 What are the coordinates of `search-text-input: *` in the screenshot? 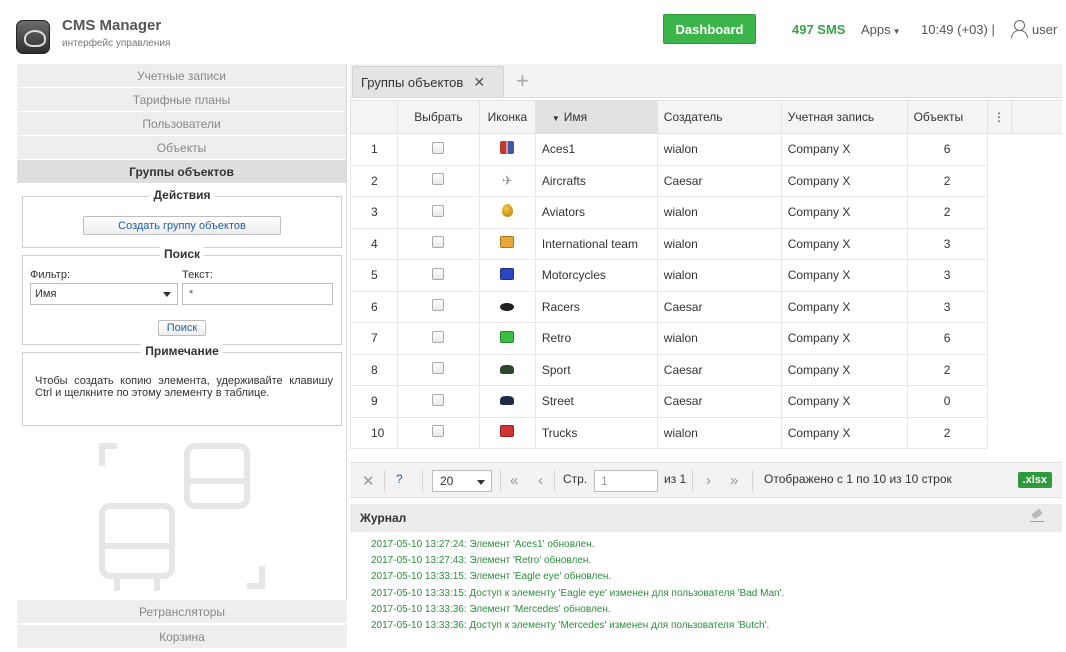 It's located at (257, 294).